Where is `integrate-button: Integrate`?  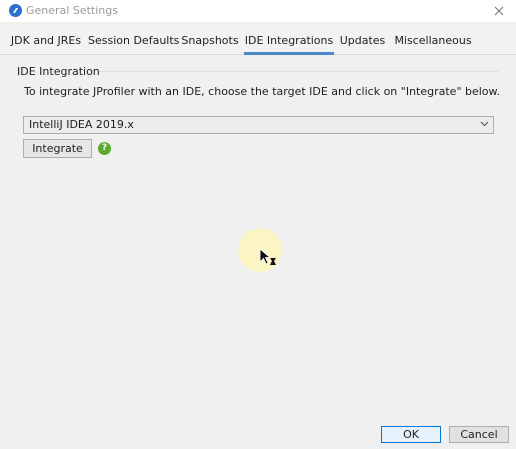
integrate-button: Integrate is located at coordinates (57, 148).